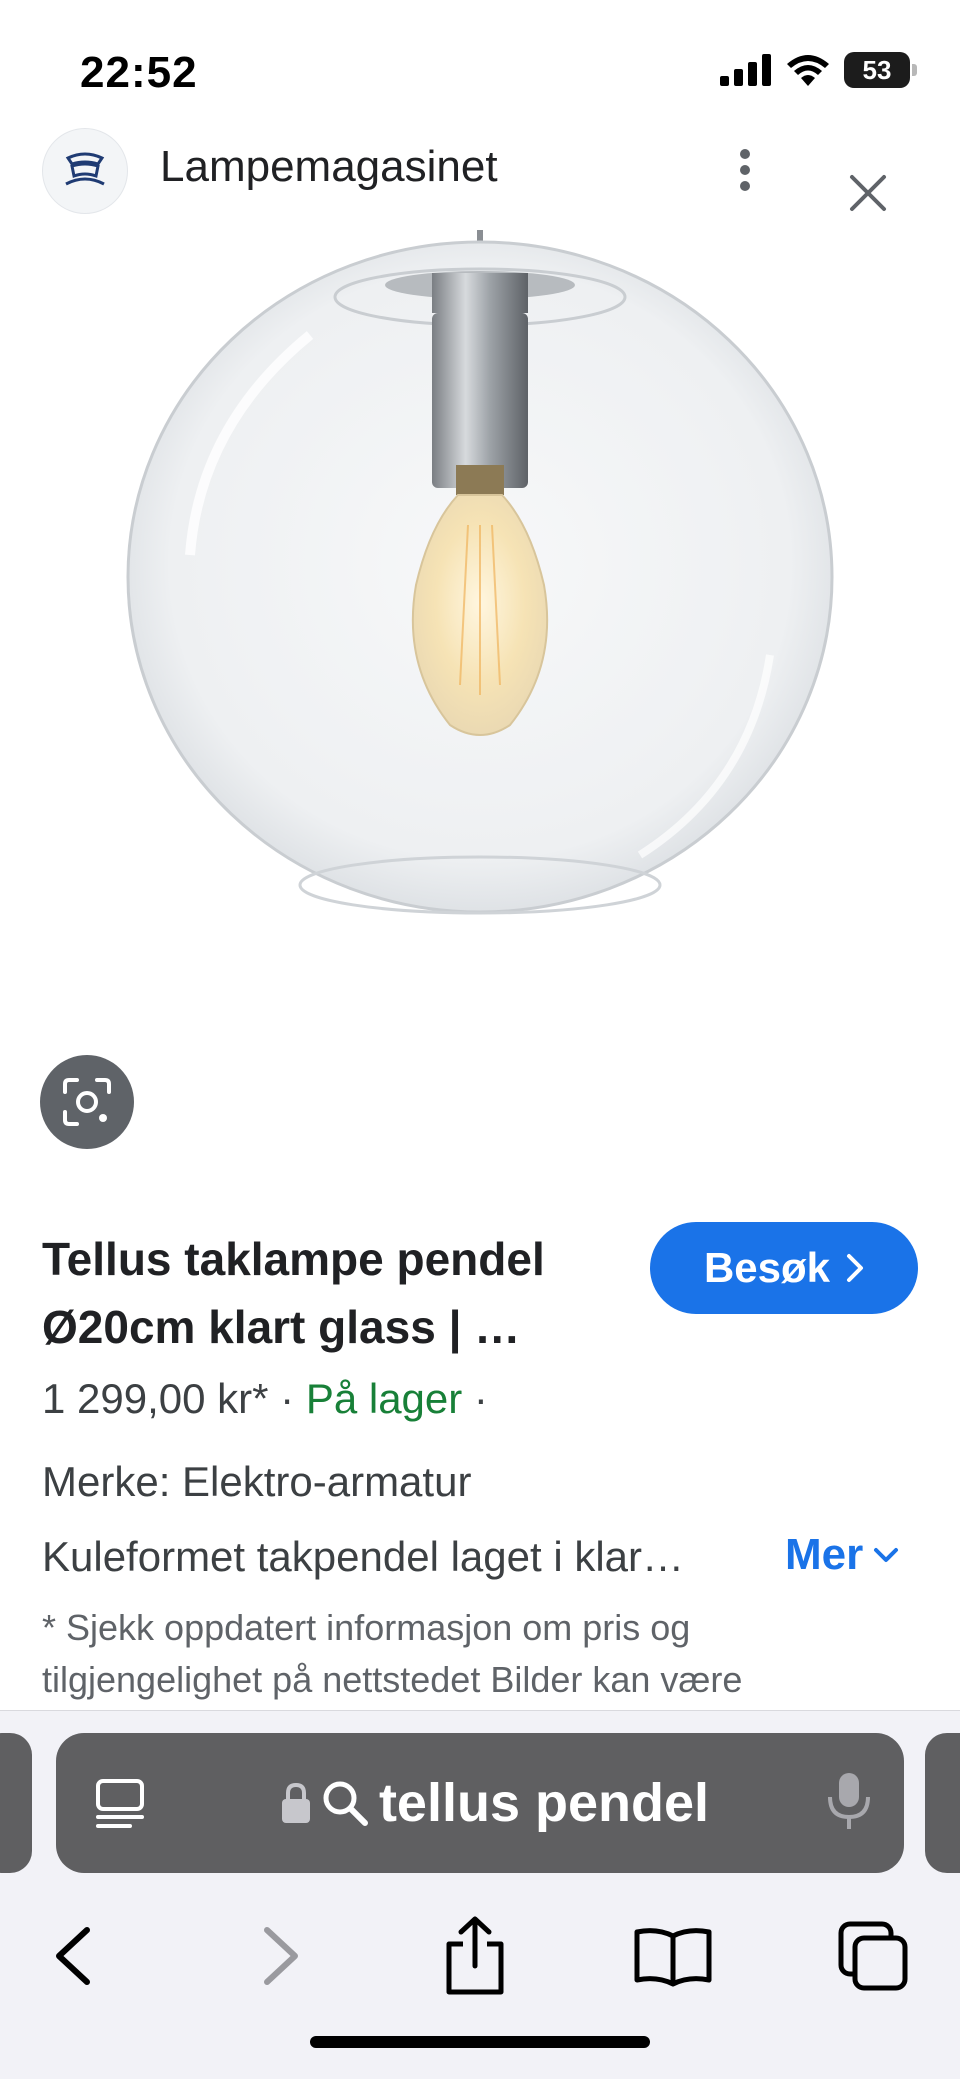 The image size is (960, 2079). I want to click on more-label: Mer, so click(824, 1554).